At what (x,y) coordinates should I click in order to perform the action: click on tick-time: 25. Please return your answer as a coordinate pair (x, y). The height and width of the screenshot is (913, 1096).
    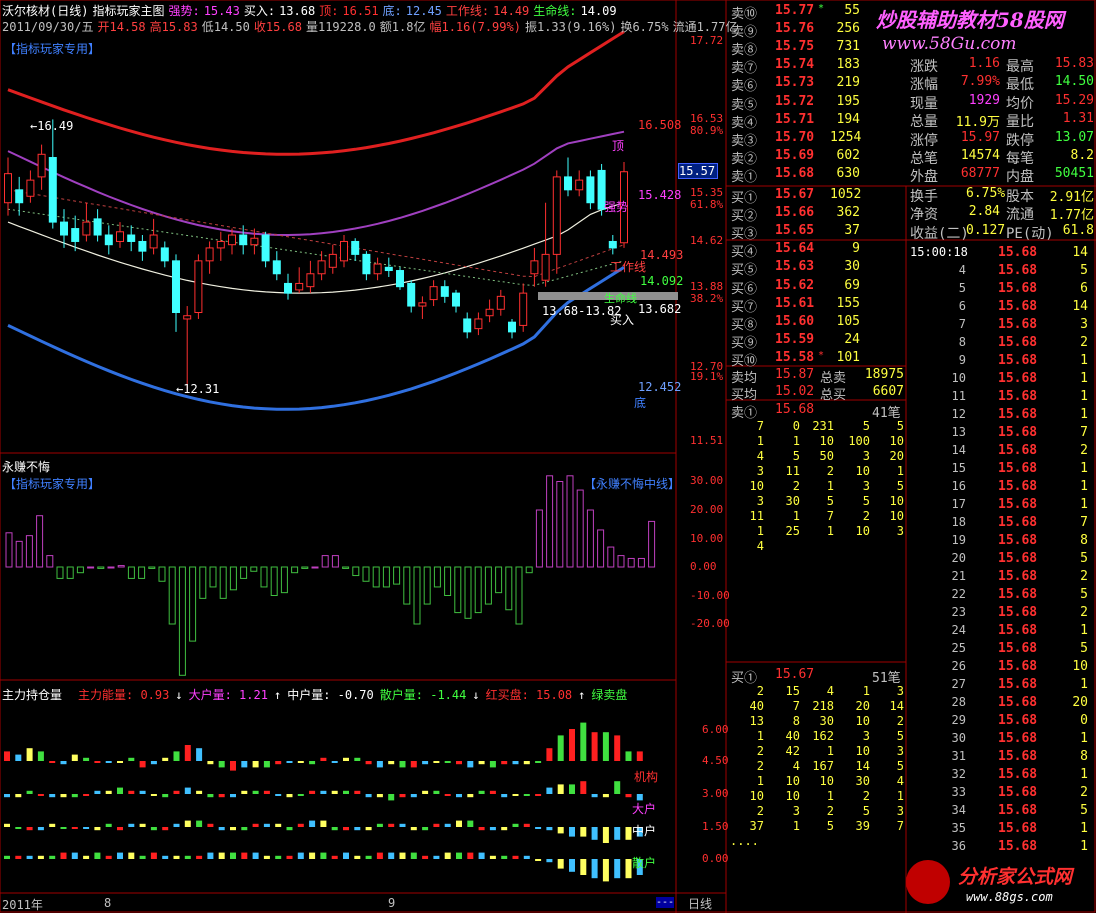
    Looking at the image, I should click on (958, 648).